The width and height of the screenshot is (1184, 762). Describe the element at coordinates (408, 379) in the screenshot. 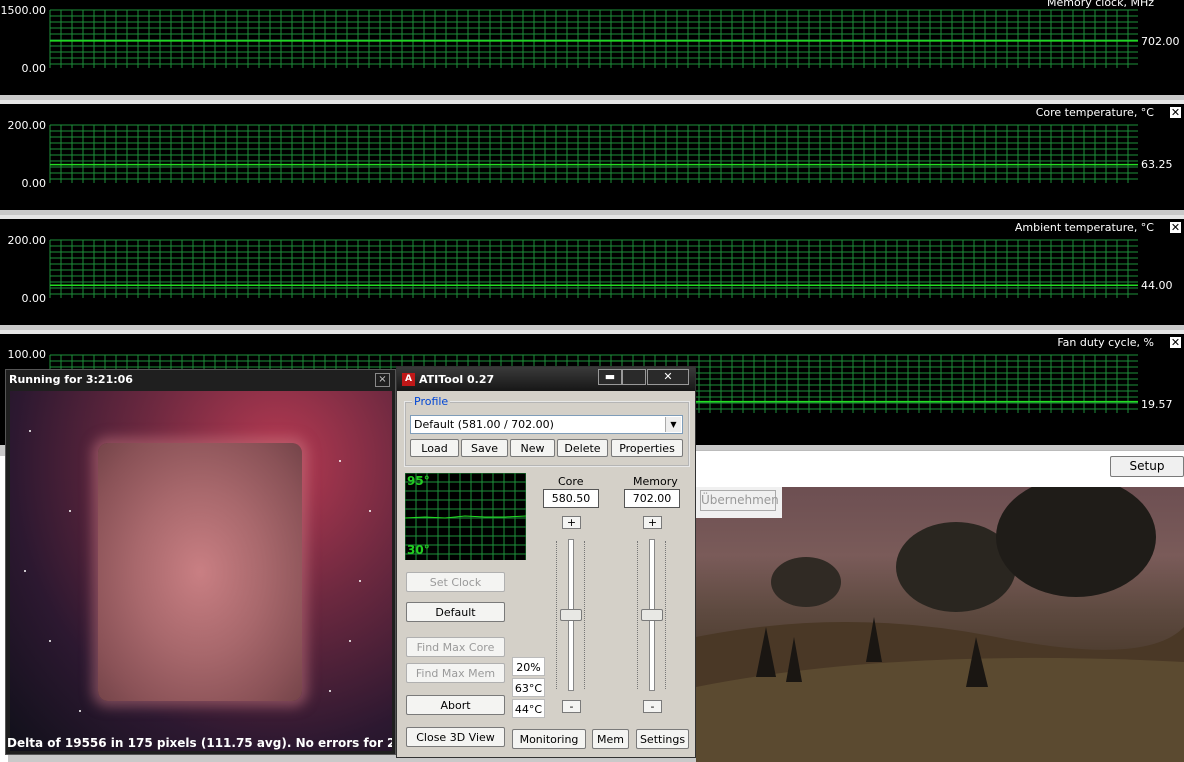

I see `app-logo-icon: A` at that location.